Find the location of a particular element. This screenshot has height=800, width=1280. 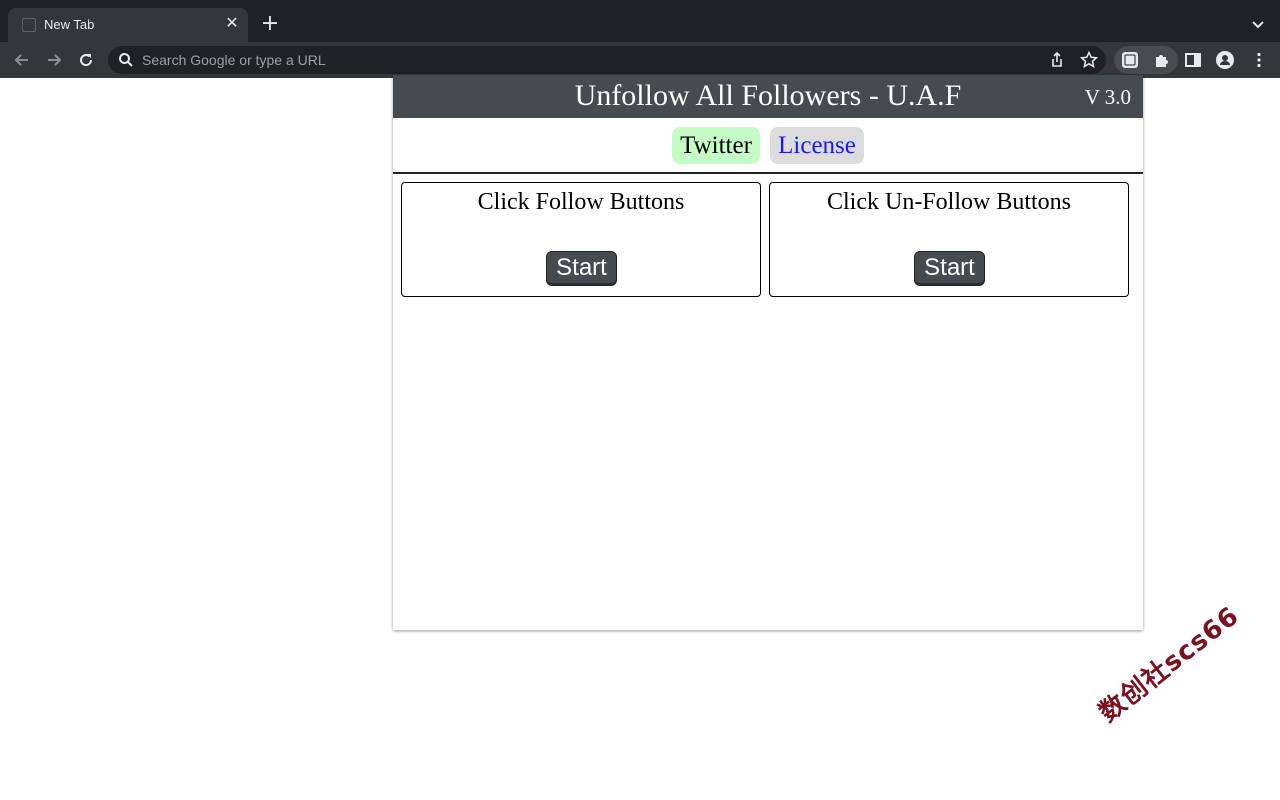

follow-start-button: Start is located at coordinates (581, 268).